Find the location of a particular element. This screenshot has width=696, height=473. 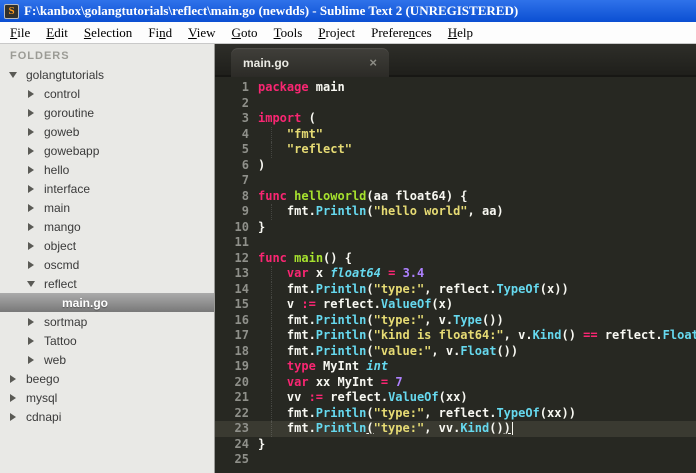

sidebar-item-cdnapi: cdnapi is located at coordinates (107, 416).